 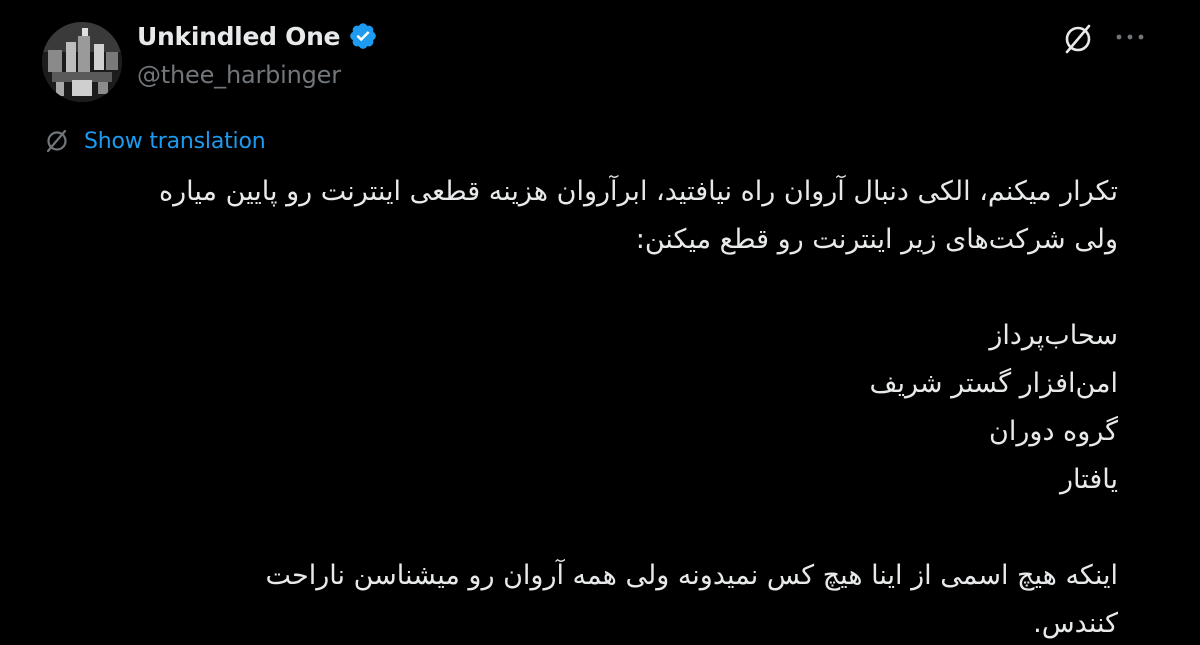 I want to click on avatar-image, so click(x=82, y=62).